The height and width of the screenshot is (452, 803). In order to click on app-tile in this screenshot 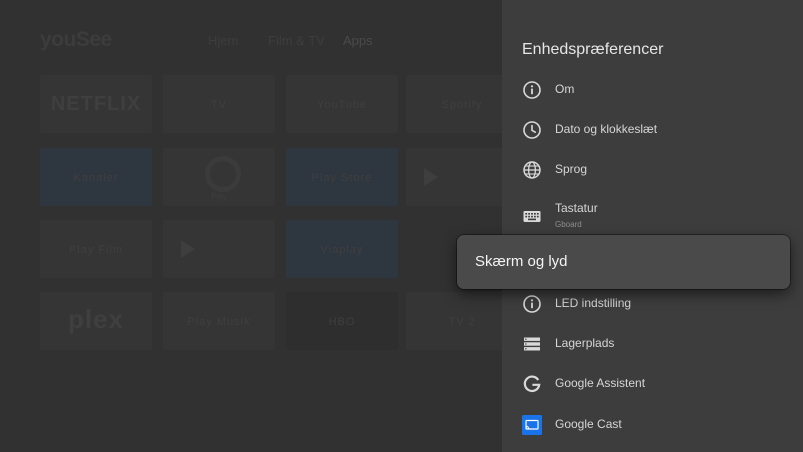, I will do `click(219, 249)`.